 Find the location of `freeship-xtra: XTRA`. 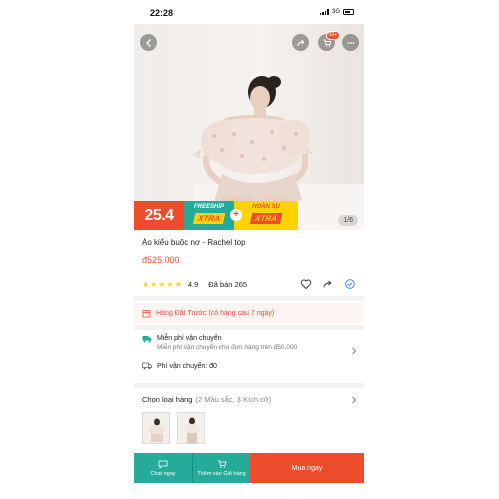

freeship-xtra: XTRA is located at coordinates (209, 218).